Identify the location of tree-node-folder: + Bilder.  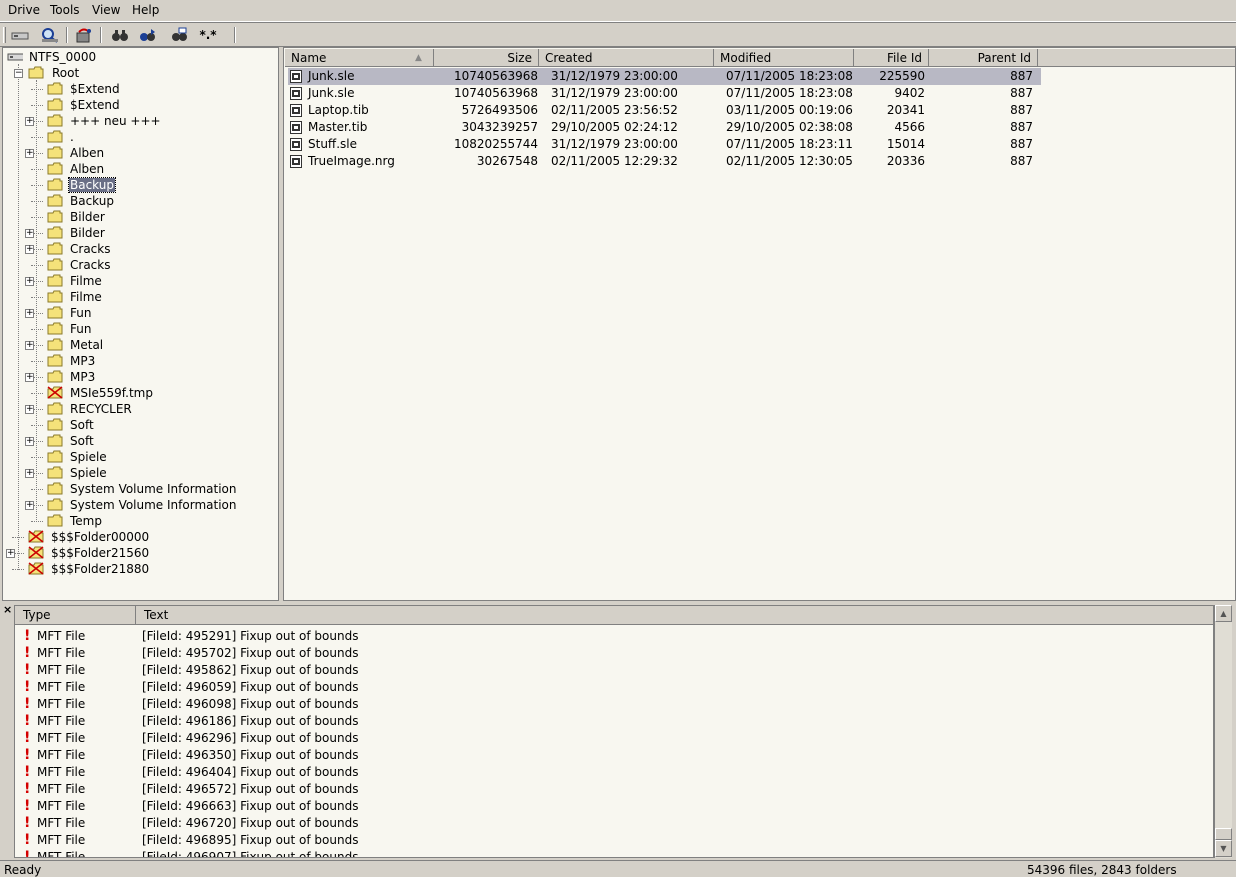
(140, 233).